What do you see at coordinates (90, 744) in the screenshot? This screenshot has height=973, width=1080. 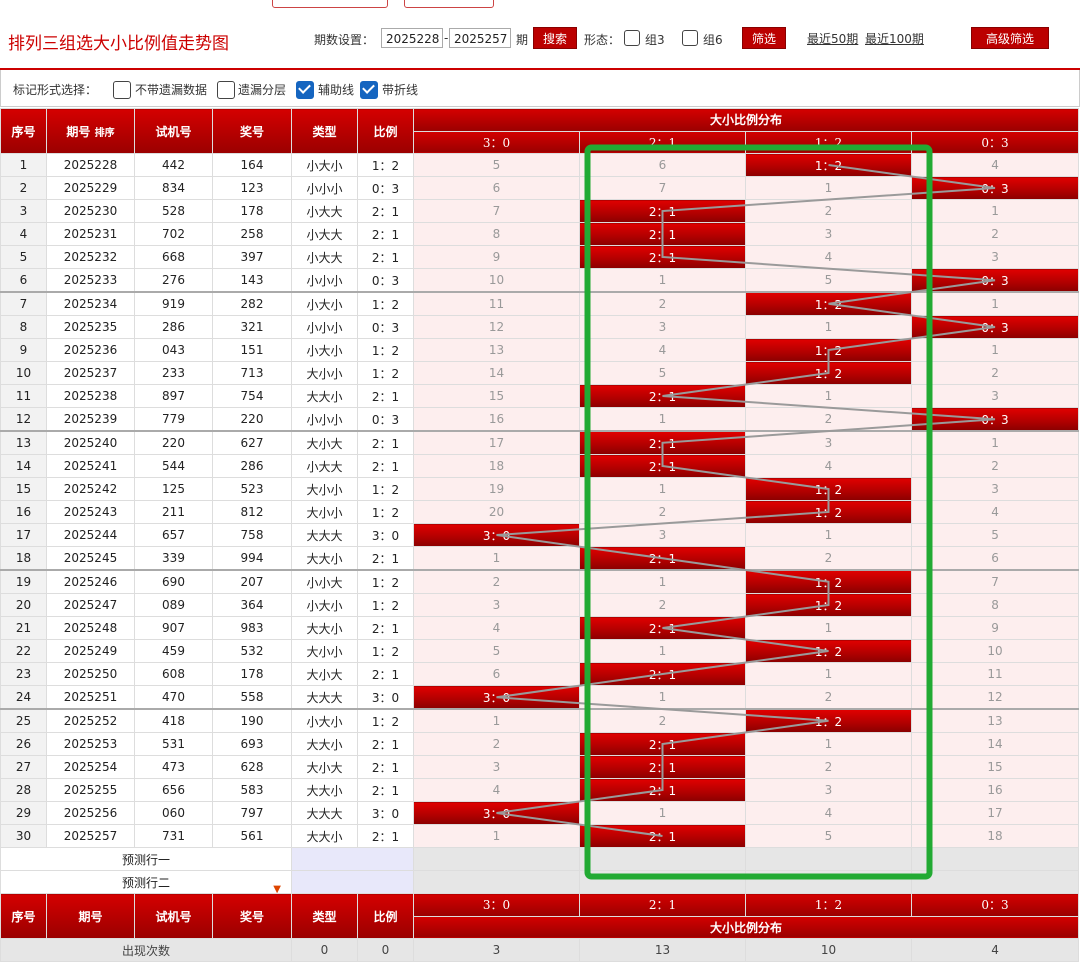 I see `row-period: 2025253` at bounding box center [90, 744].